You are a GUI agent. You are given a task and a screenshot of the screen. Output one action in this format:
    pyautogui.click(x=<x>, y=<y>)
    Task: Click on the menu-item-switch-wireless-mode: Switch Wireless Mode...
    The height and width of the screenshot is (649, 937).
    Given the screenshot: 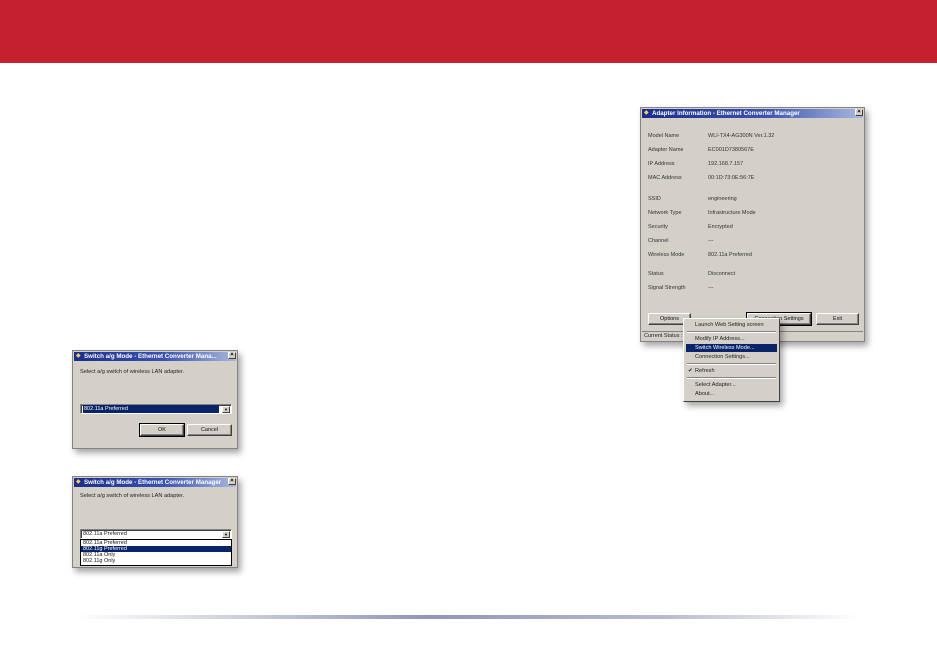 What is the action you would take?
    pyautogui.click(x=731, y=348)
    